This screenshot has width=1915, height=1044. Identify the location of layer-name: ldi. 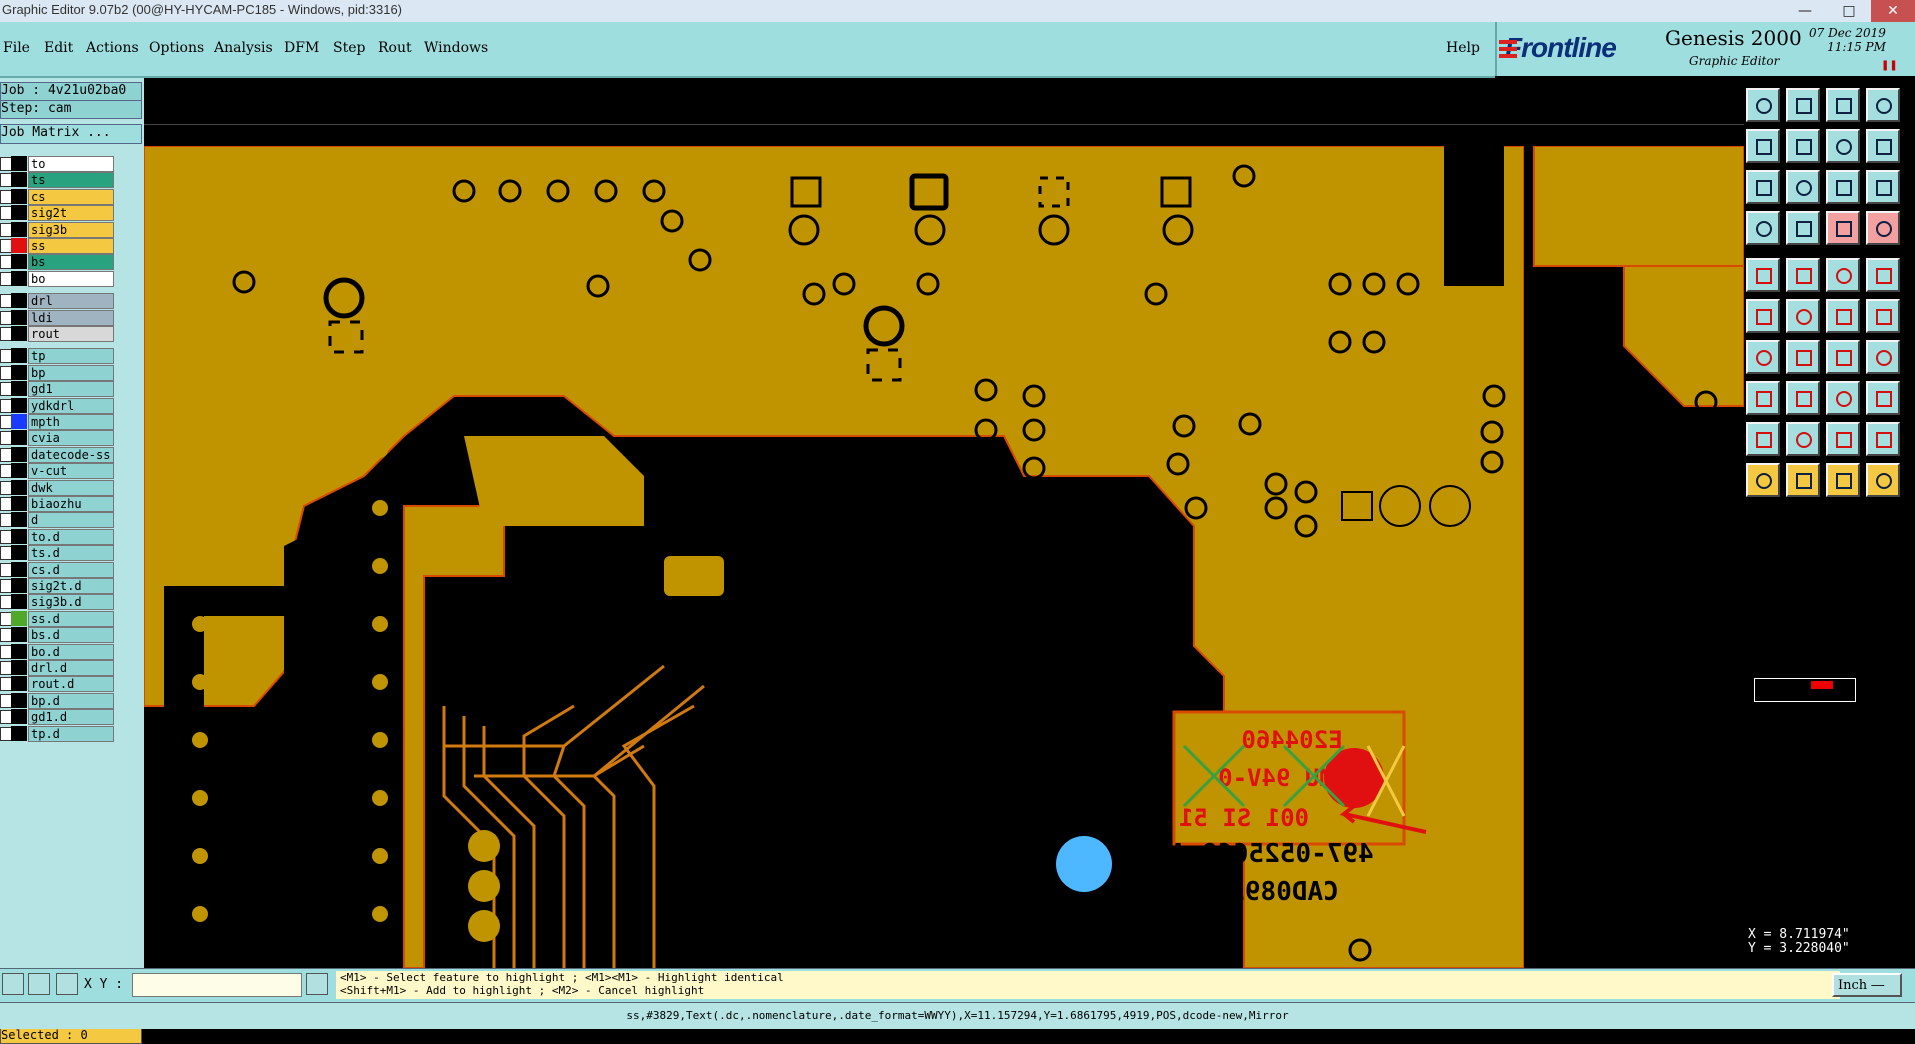
(71, 317).